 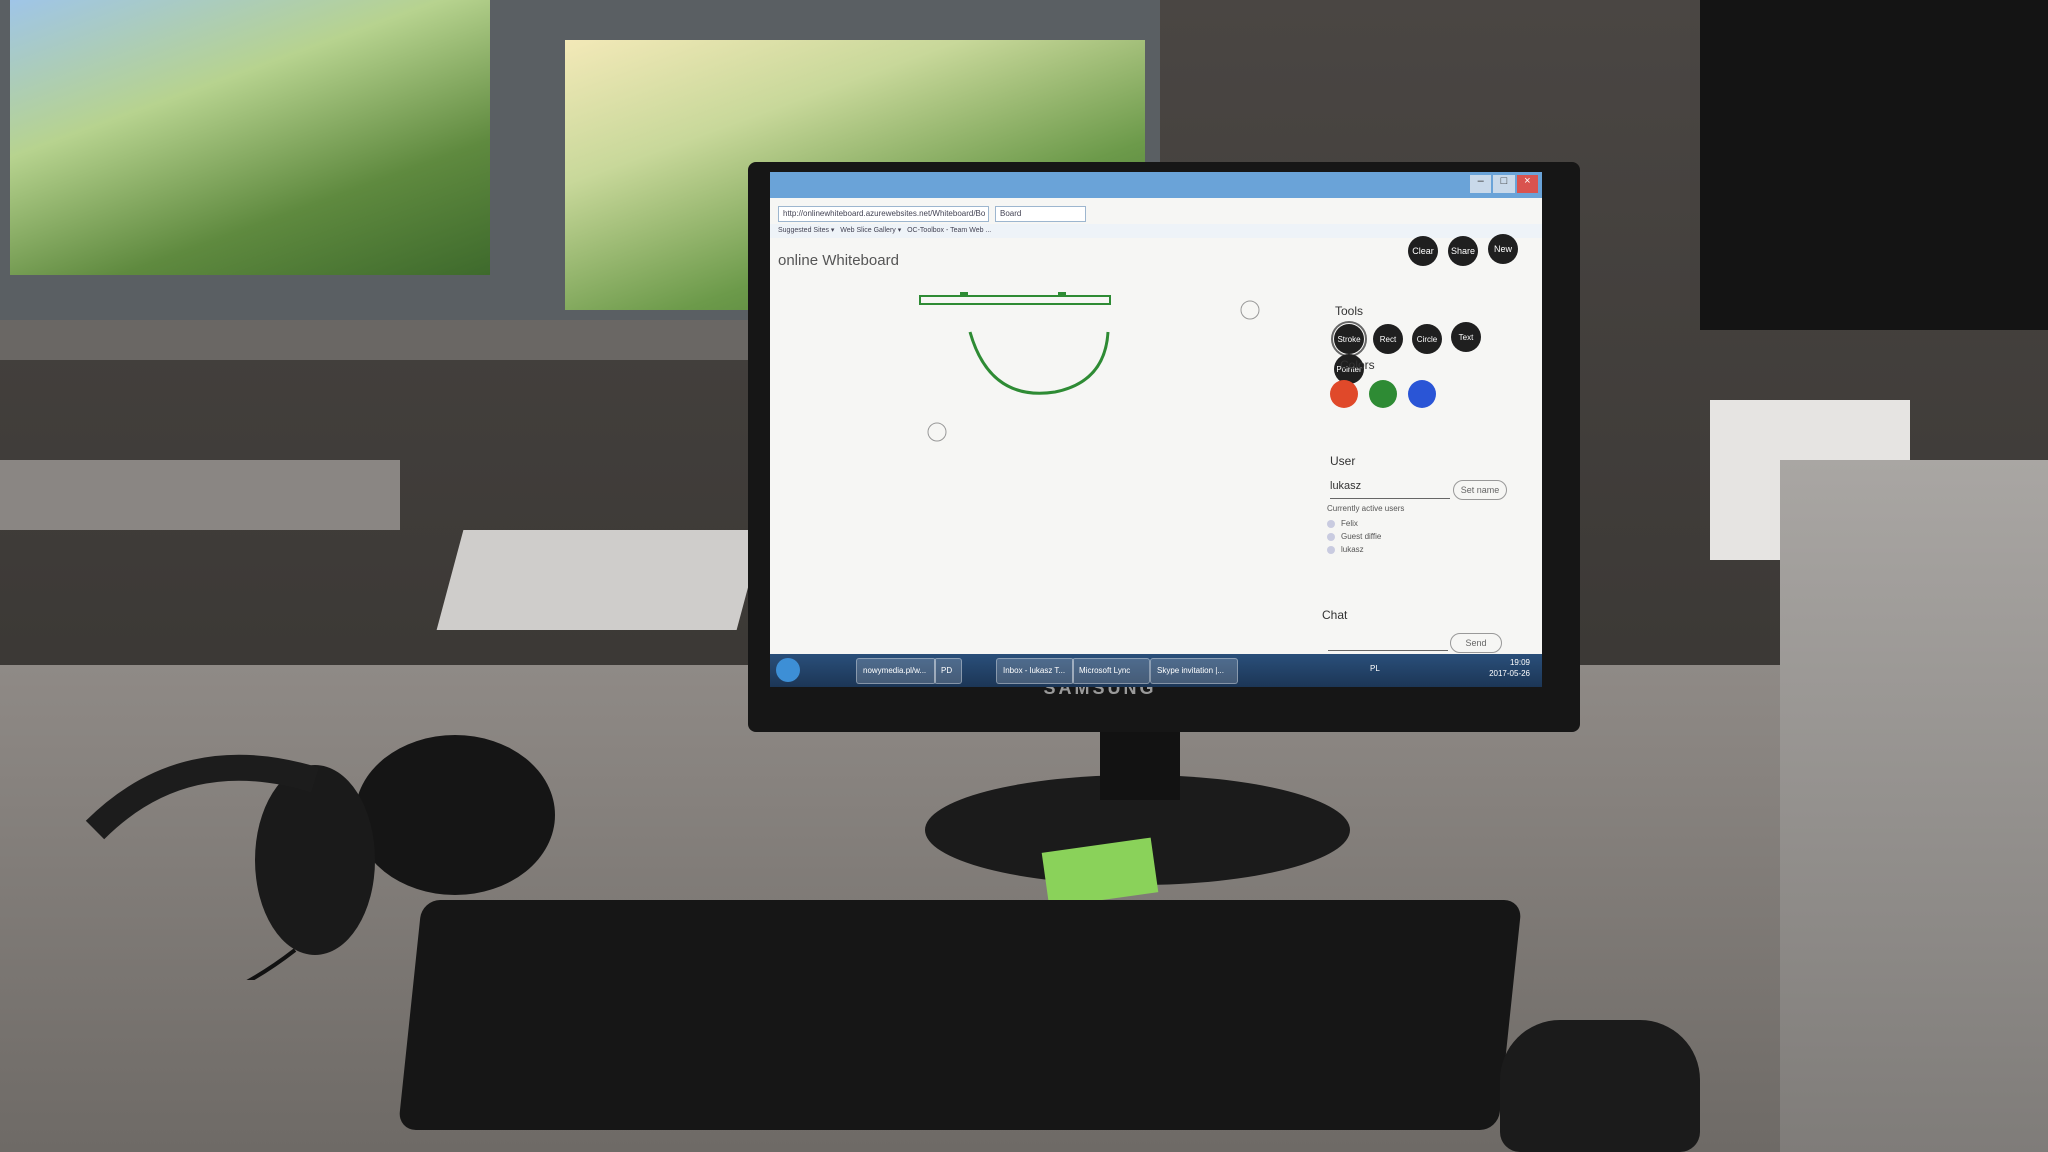 What do you see at coordinates (1383, 394) in the screenshot?
I see `color-green` at bounding box center [1383, 394].